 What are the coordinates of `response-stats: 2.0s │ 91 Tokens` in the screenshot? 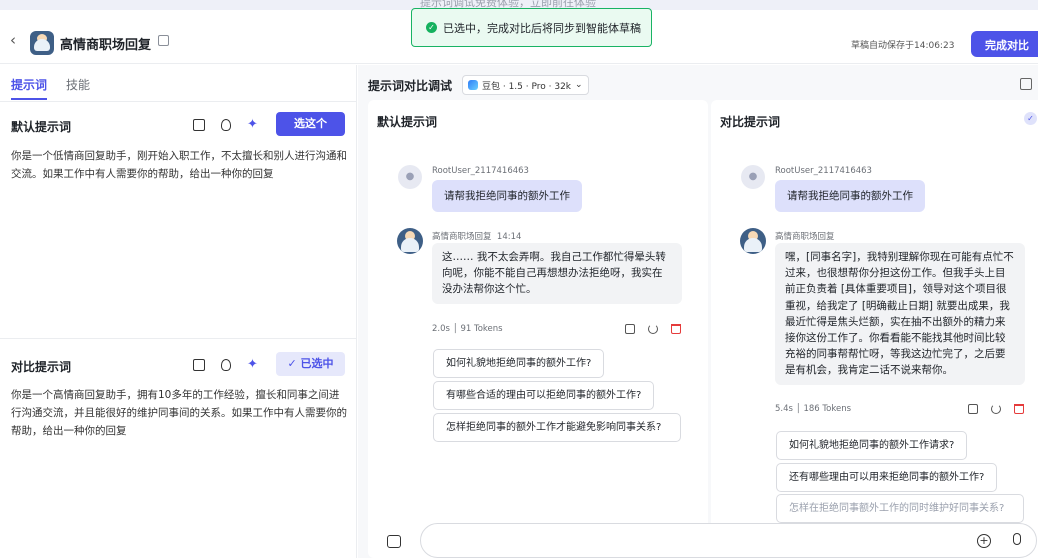 It's located at (467, 329).